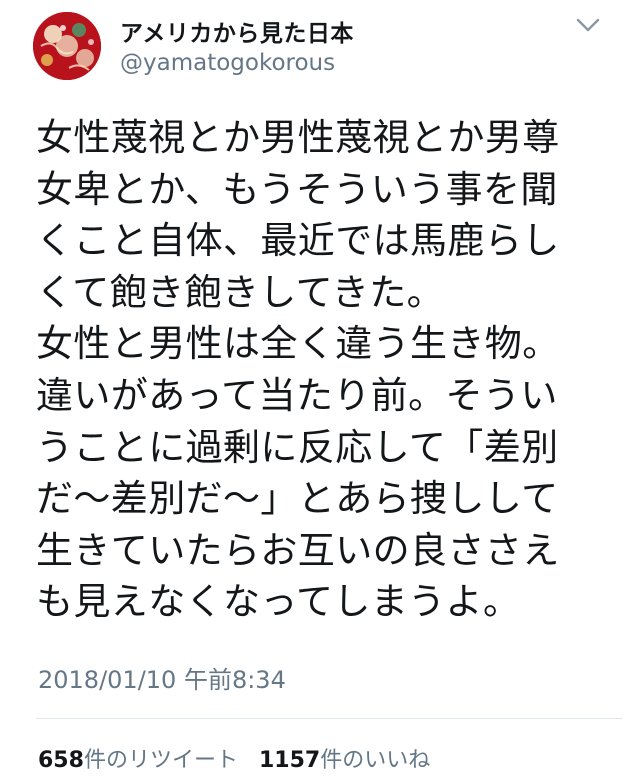  I want to click on tweet-timestamp: 2018/01/10 午前8:34, so click(162, 677).